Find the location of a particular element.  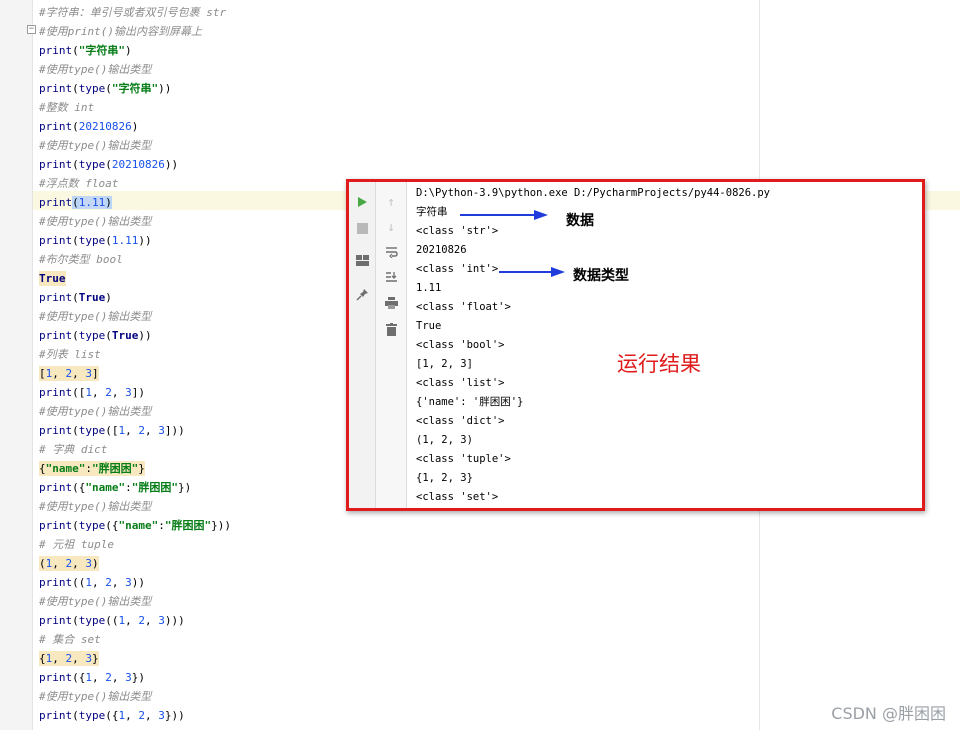

code-comment-line: #使用print()输出内容到屏幕上 is located at coordinates (135, 31).